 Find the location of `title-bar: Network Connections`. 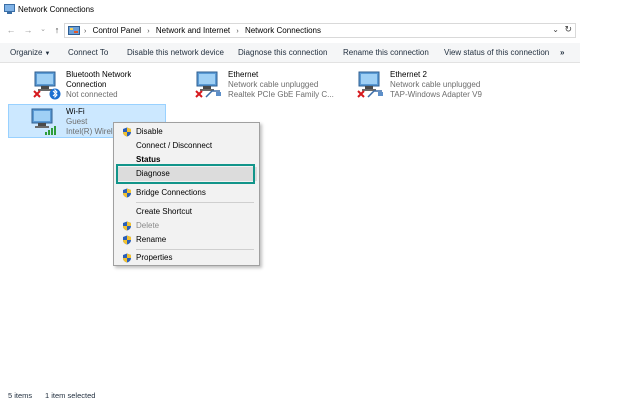

title-bar: Network Connections is located at coordinates (321, 10).